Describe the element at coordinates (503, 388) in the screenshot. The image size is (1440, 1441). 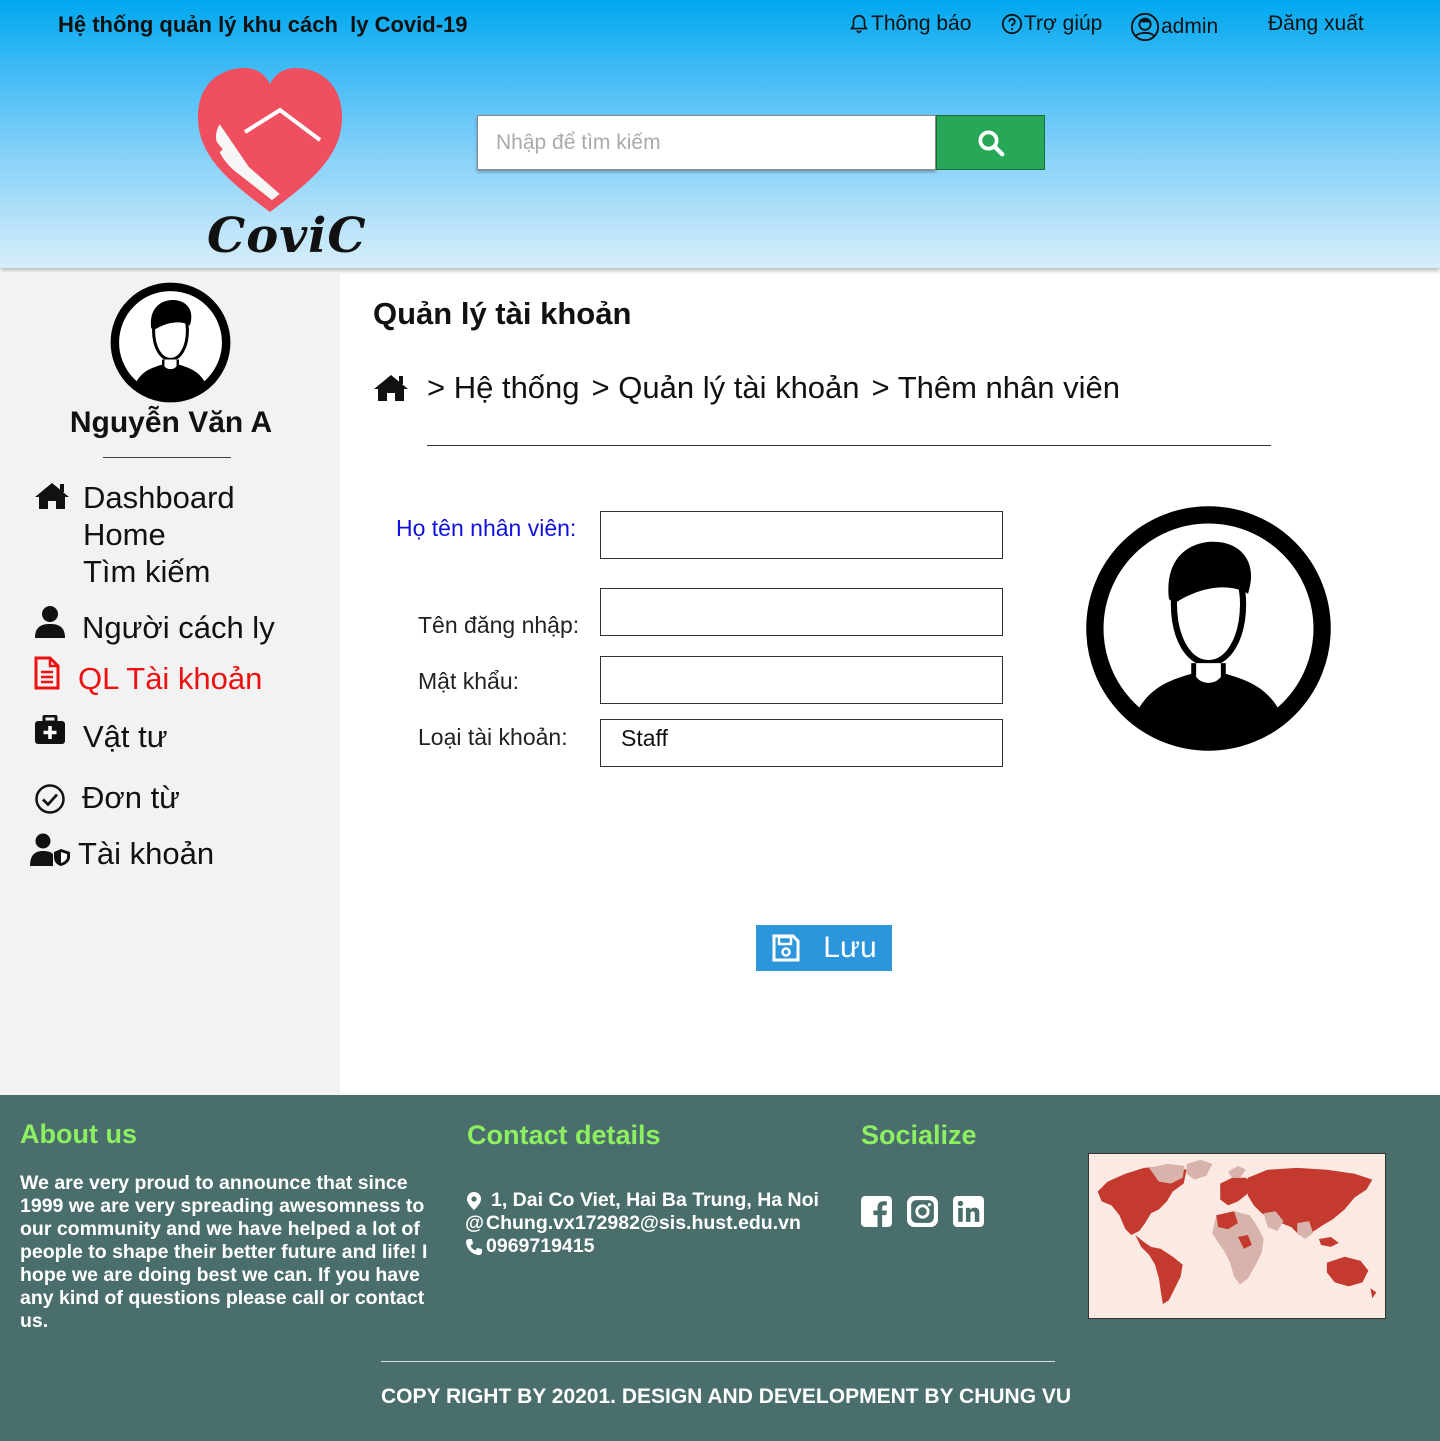
I see `breadcrumb-system: > Hệ thống` at that location.